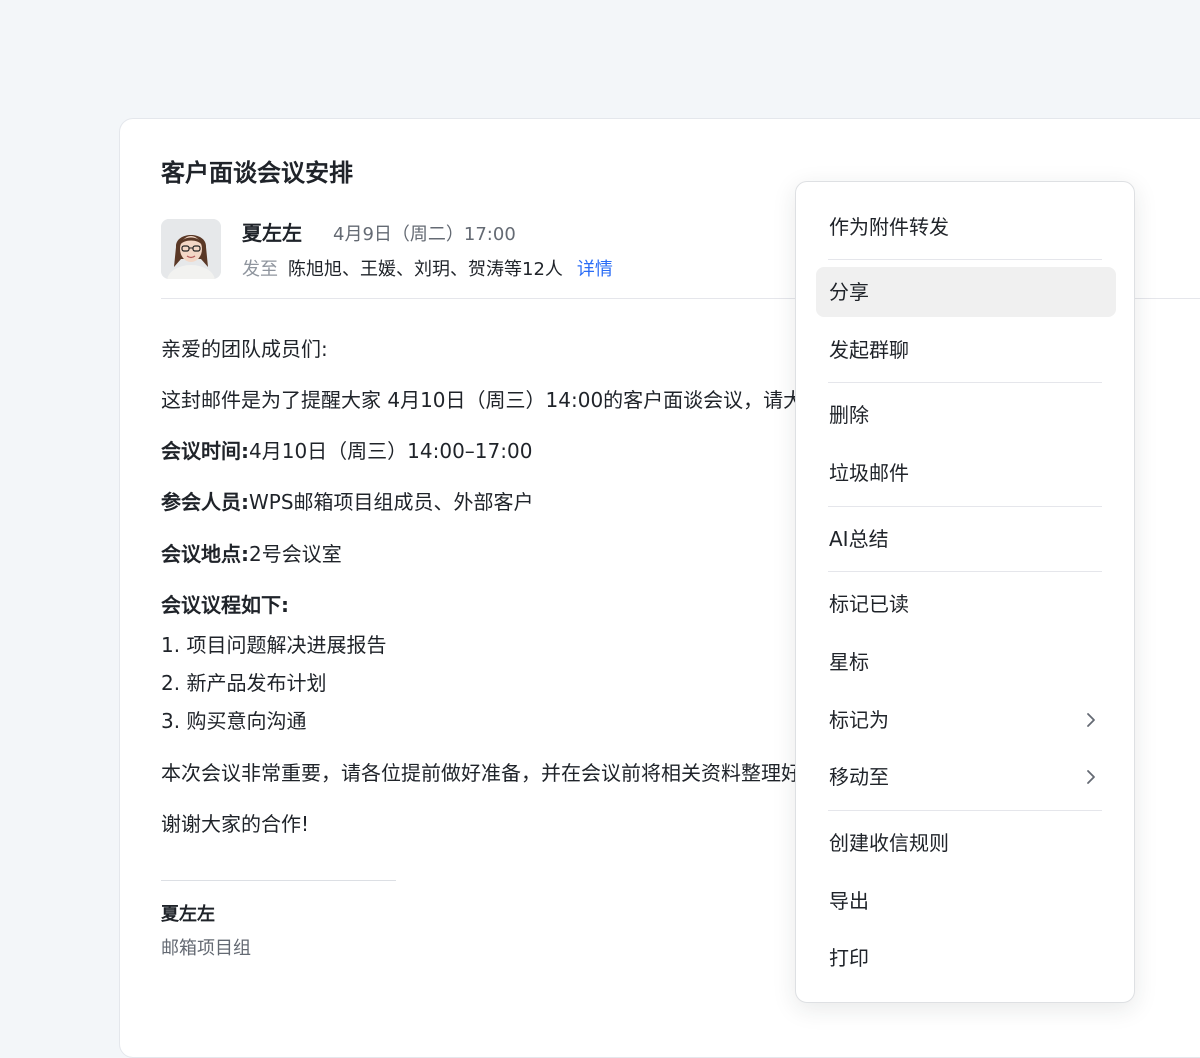 Image resolution: width=1200 pixels, height=1058 pixels. Describe the element at coordinates (206, 948) in the screenshot. I see `signature-team: 邮箱项目组` at that location.